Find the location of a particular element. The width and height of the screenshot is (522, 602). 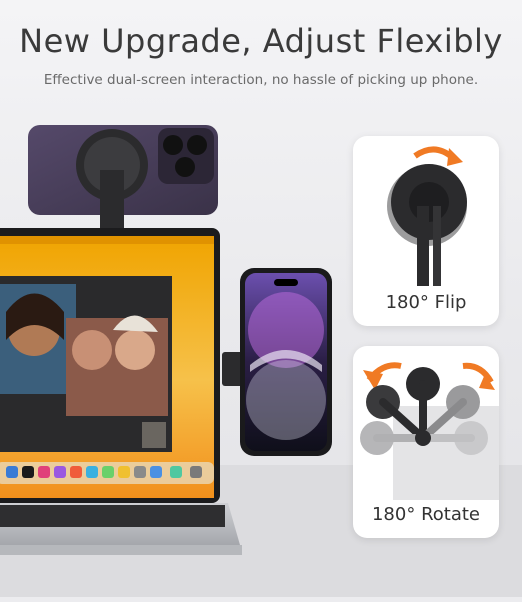

rotate-feature-card: 180° Rotate is located at coordinates (426, 442).